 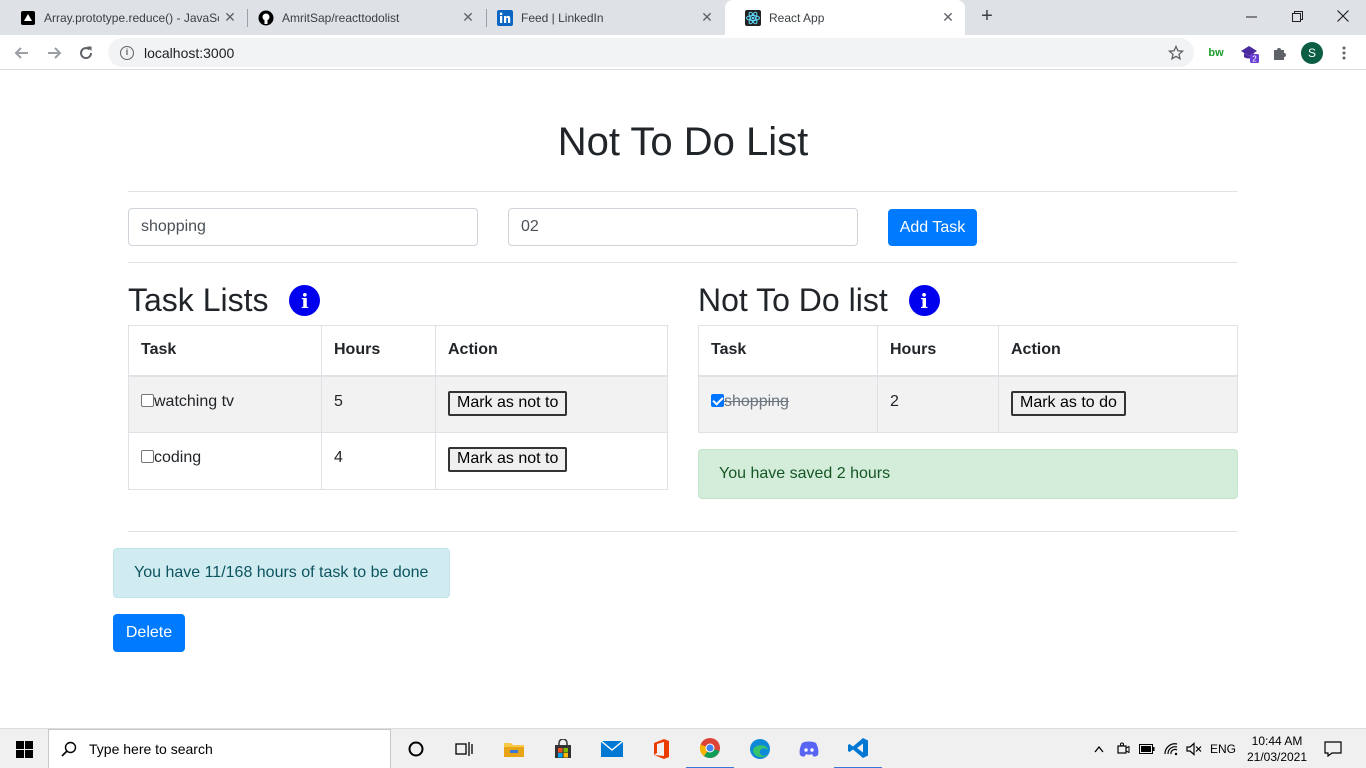 I want to click on minimize-icon, so click(x=1251, y=16).